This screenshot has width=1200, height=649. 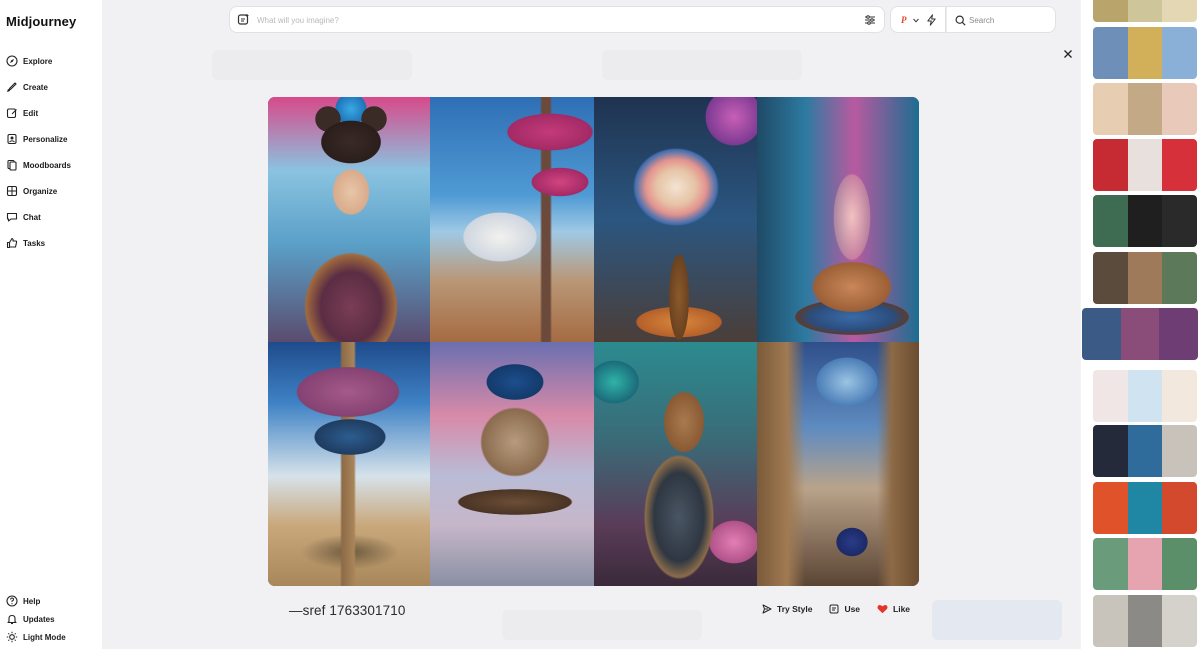 I want to click on thumbs-up-icon, so click(x=12, y=243).